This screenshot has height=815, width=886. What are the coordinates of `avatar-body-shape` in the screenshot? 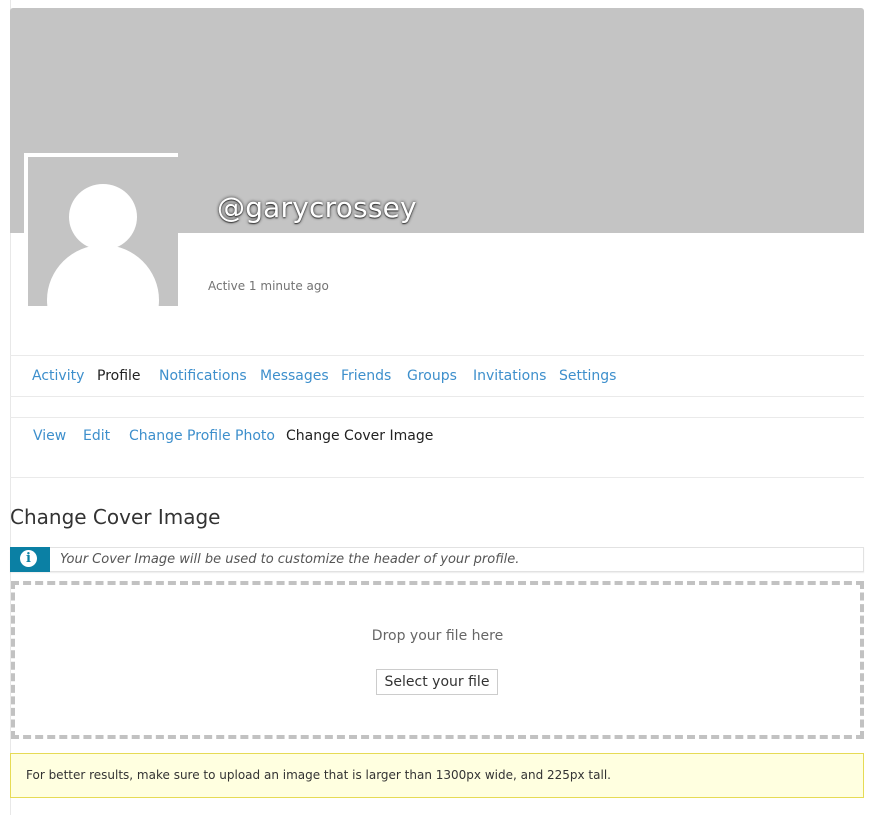 It's located at (103, 275).